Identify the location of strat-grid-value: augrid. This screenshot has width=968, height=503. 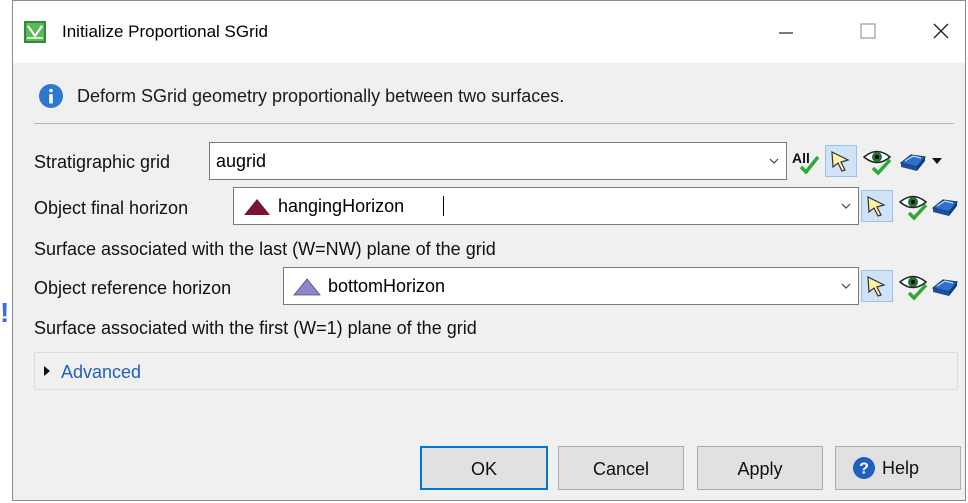
(241, 161).